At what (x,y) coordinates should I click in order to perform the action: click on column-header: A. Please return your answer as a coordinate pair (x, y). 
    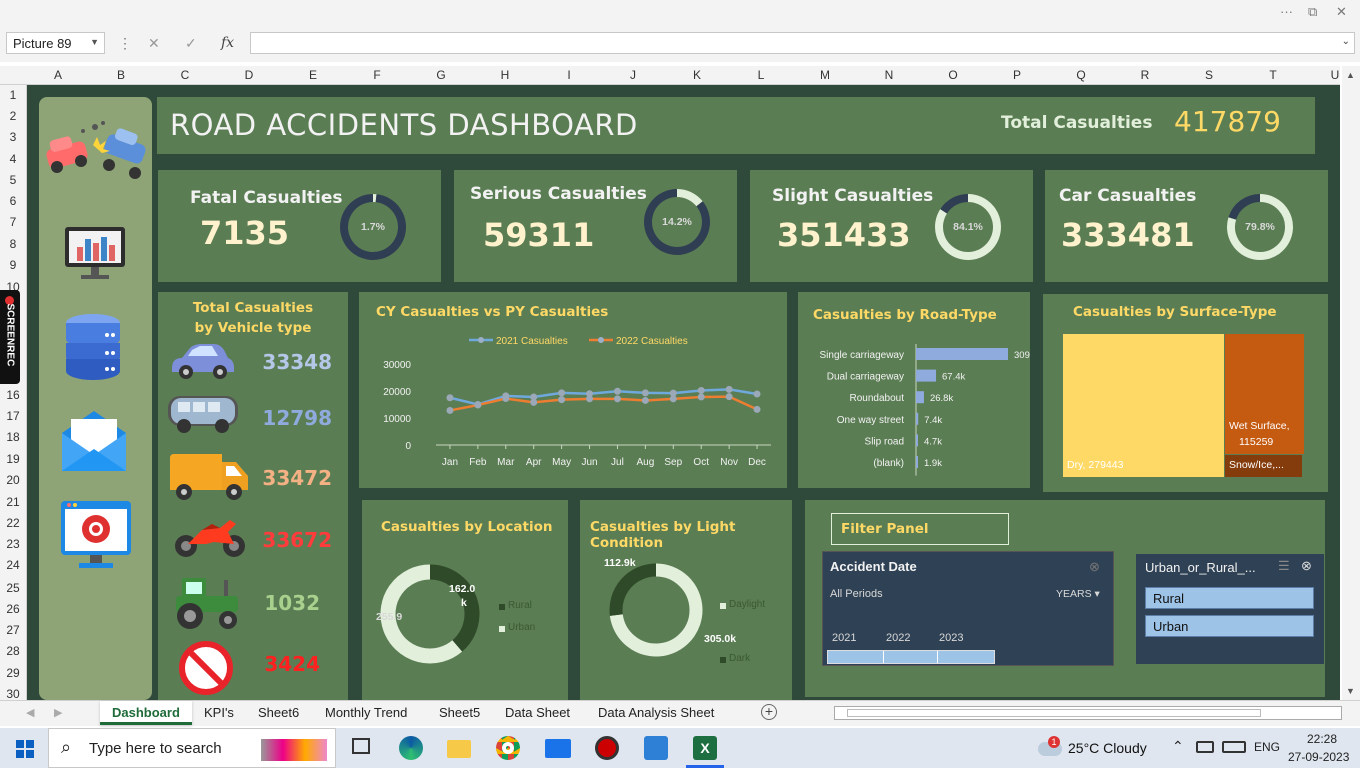
    Looking at the image, I should click on (58, 75).